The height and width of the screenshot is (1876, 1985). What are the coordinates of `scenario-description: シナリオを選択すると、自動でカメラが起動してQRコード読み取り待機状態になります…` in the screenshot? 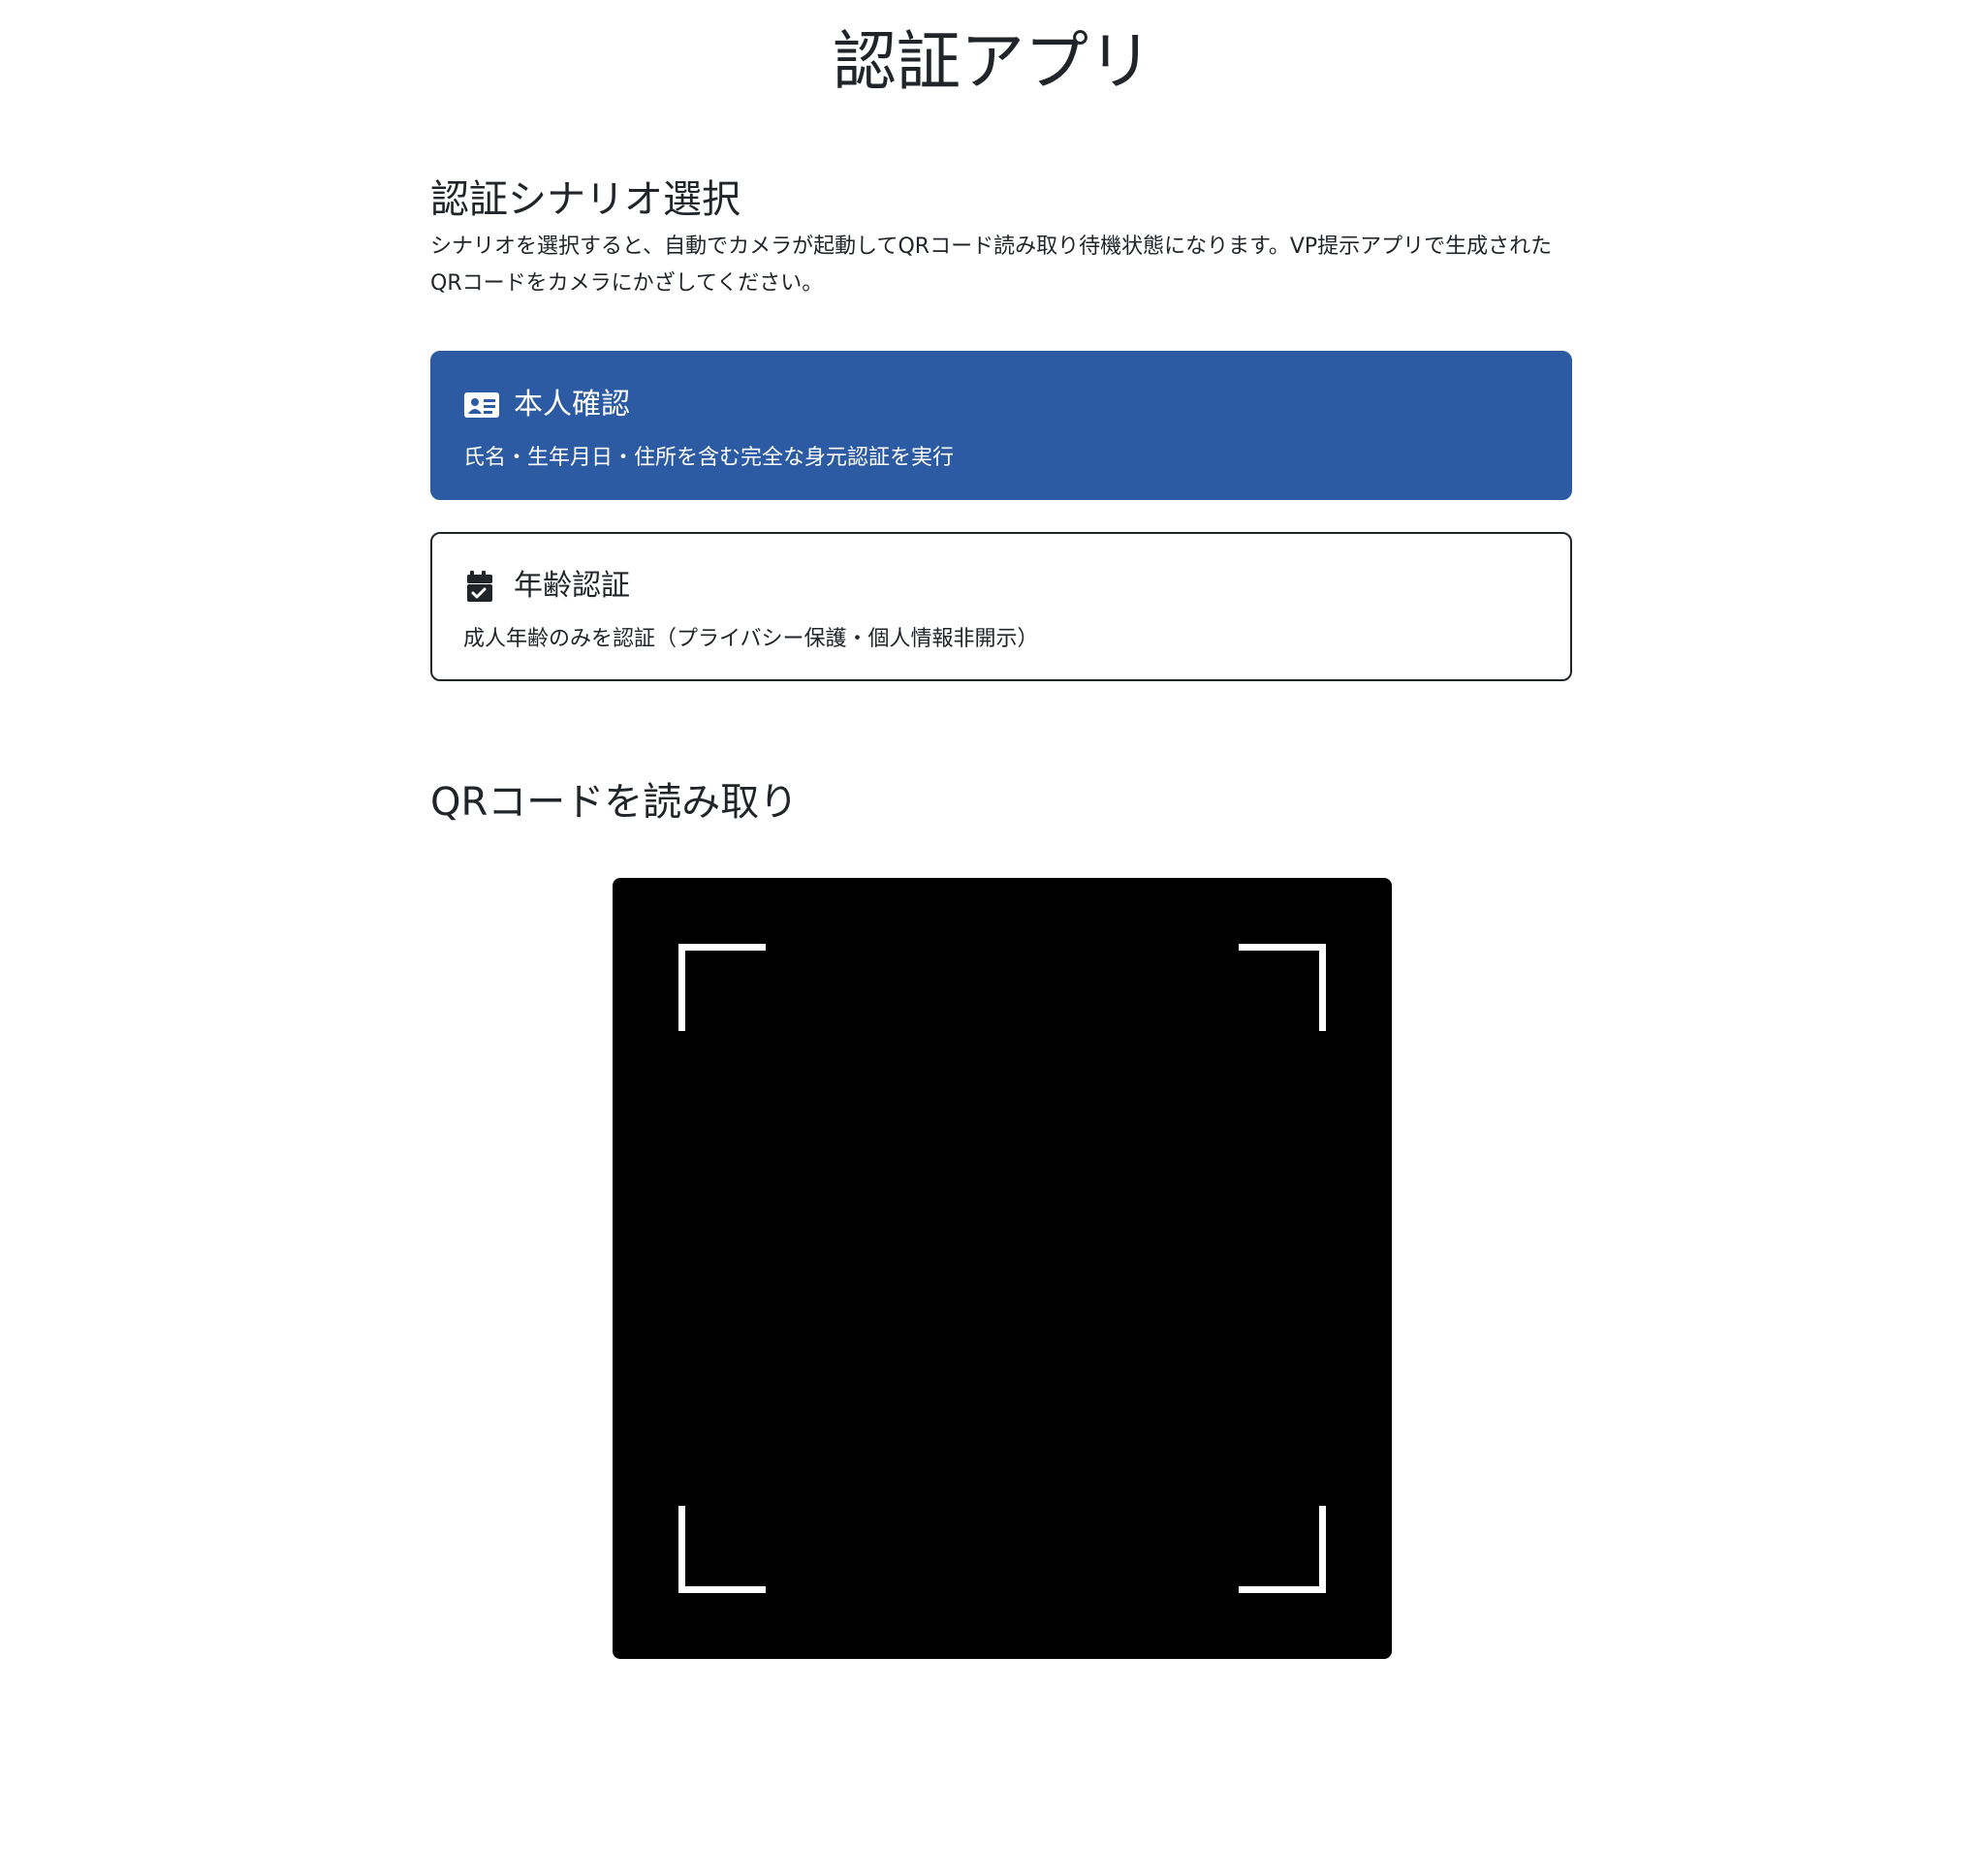 It's located at (991, 265).